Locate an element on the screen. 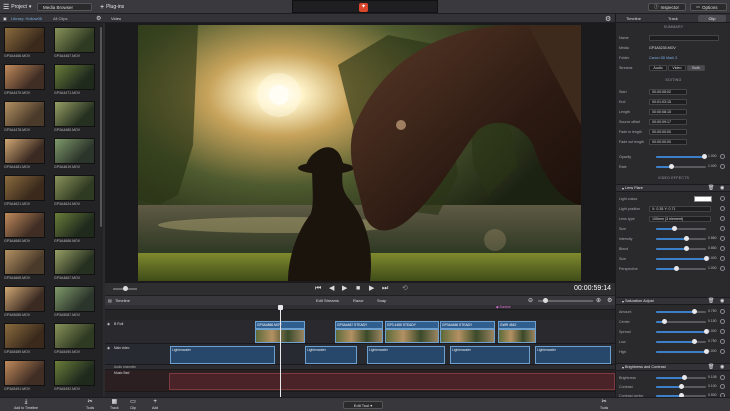 This screenshot has height=411, width=730. viewer-settings-icon: ⚙ is located at coordinates (608, 19).